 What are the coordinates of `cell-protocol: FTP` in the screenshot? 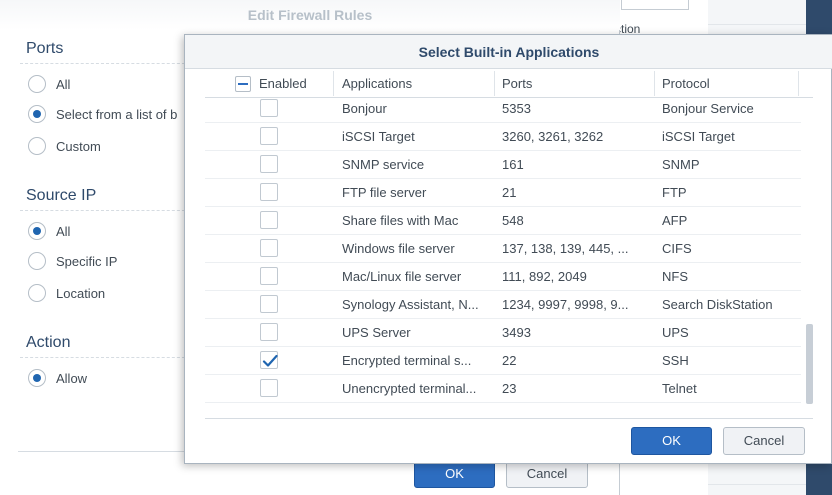 It's located at (674, 192).